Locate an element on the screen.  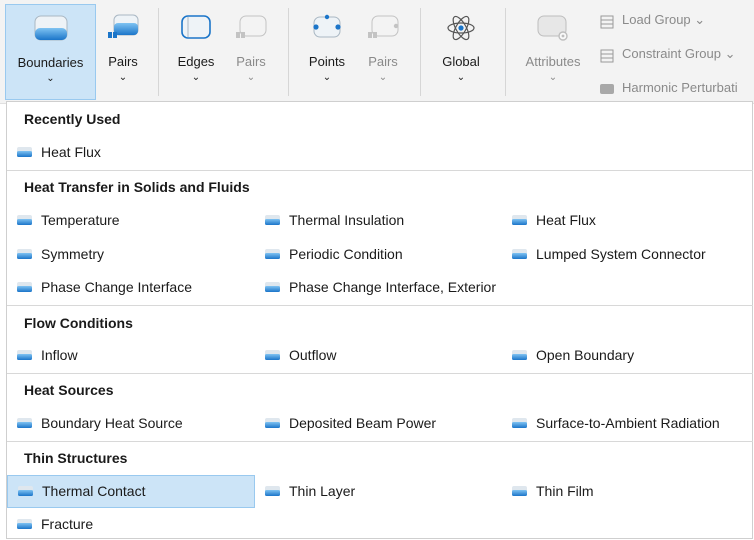
menu-item-deposited-beam-power: Deposited Beam Power is located at coordinates (378, 423).